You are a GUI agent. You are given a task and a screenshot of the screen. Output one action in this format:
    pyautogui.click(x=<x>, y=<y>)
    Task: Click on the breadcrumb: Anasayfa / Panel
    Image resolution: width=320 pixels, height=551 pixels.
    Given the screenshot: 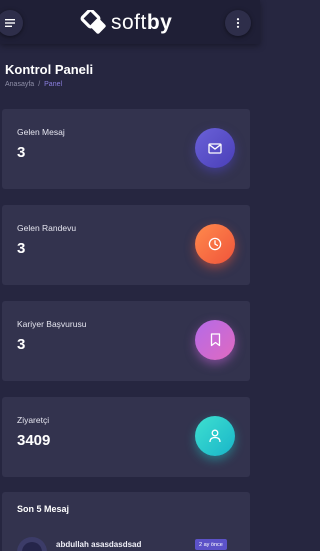 What is the action you would take?
    pyautogui.click(x=33, y=84)
    